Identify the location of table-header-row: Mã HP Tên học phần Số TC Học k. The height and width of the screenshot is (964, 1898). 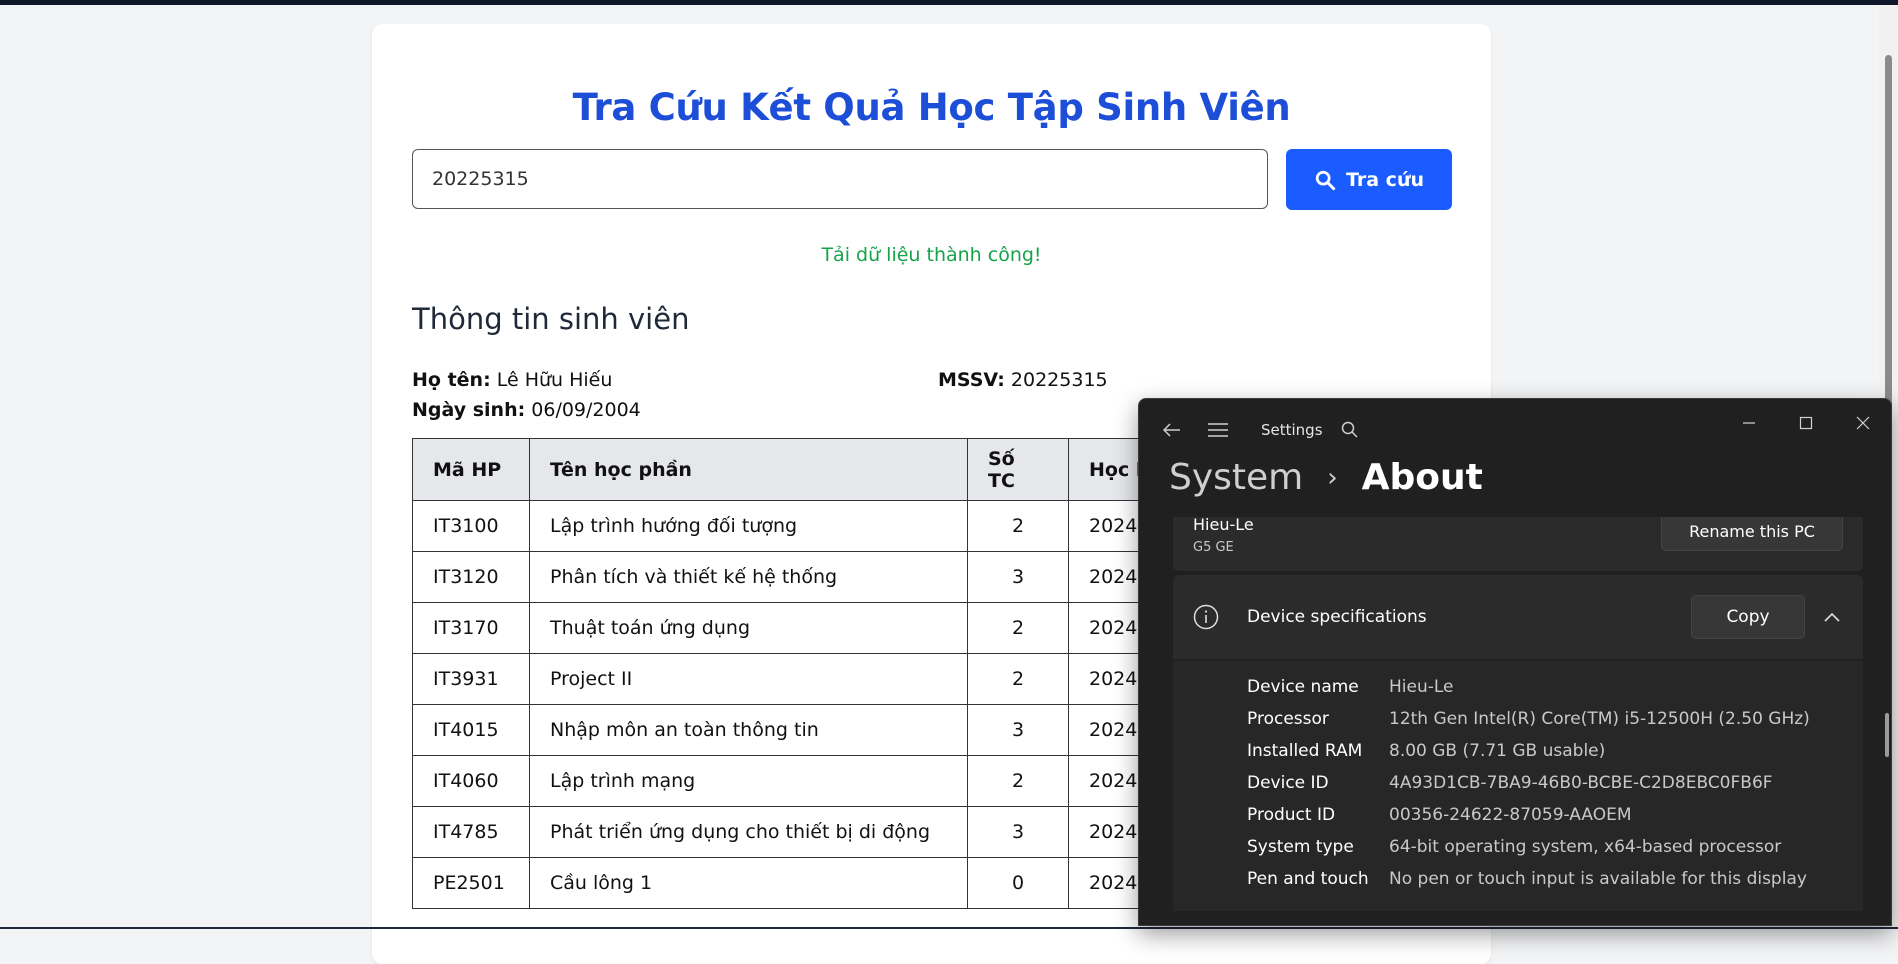
(830, 469).